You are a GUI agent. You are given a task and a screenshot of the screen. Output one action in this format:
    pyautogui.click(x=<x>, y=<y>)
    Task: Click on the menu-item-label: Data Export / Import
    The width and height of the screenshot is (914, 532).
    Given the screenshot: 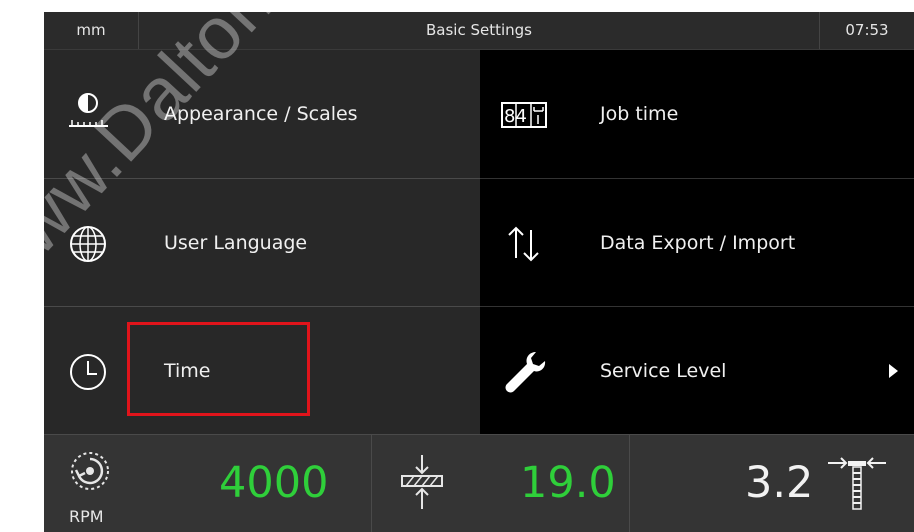 What is the action you would take?
    pyautogui.click(x=698, y=243)
    